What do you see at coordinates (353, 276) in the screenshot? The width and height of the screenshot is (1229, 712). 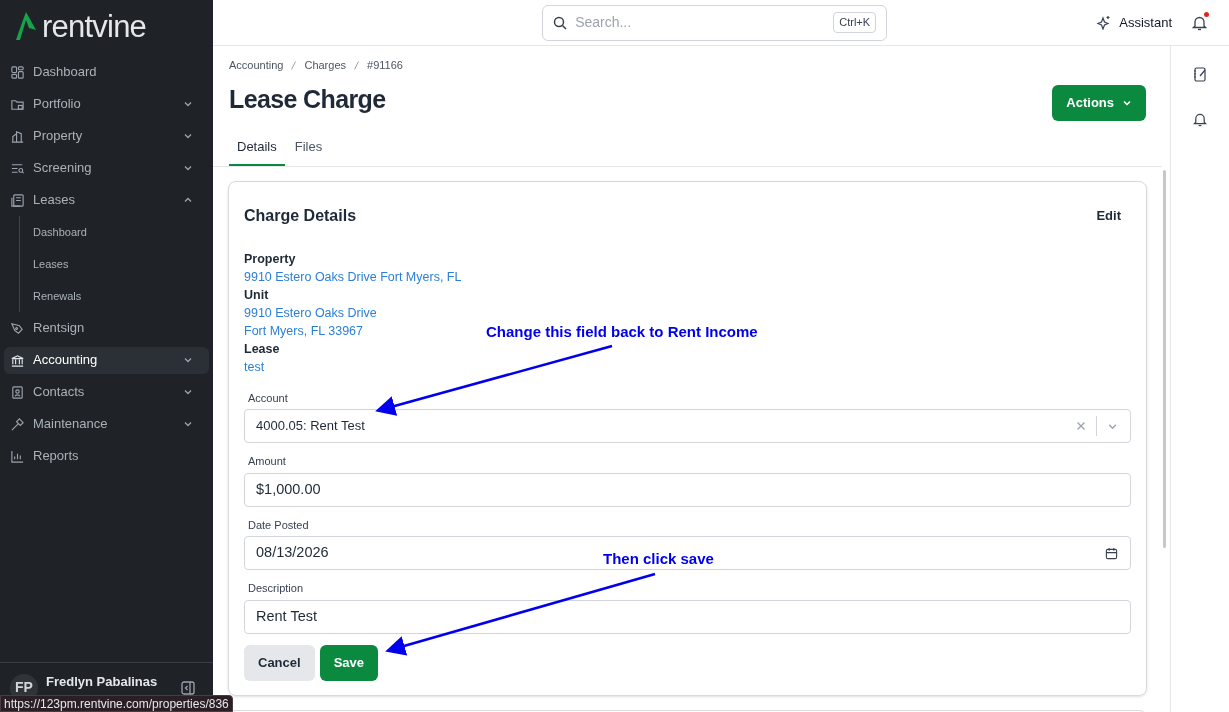 I see `info-link: 9910 Estero Oaks Drive Fort Myers, FL` at bounding box center [353, 276].